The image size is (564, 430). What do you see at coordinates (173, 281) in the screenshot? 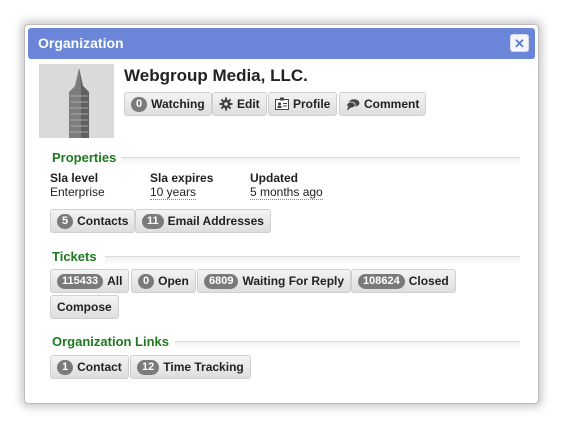
I see `tickets-open-label: Open` at bounding box center [173, 281].